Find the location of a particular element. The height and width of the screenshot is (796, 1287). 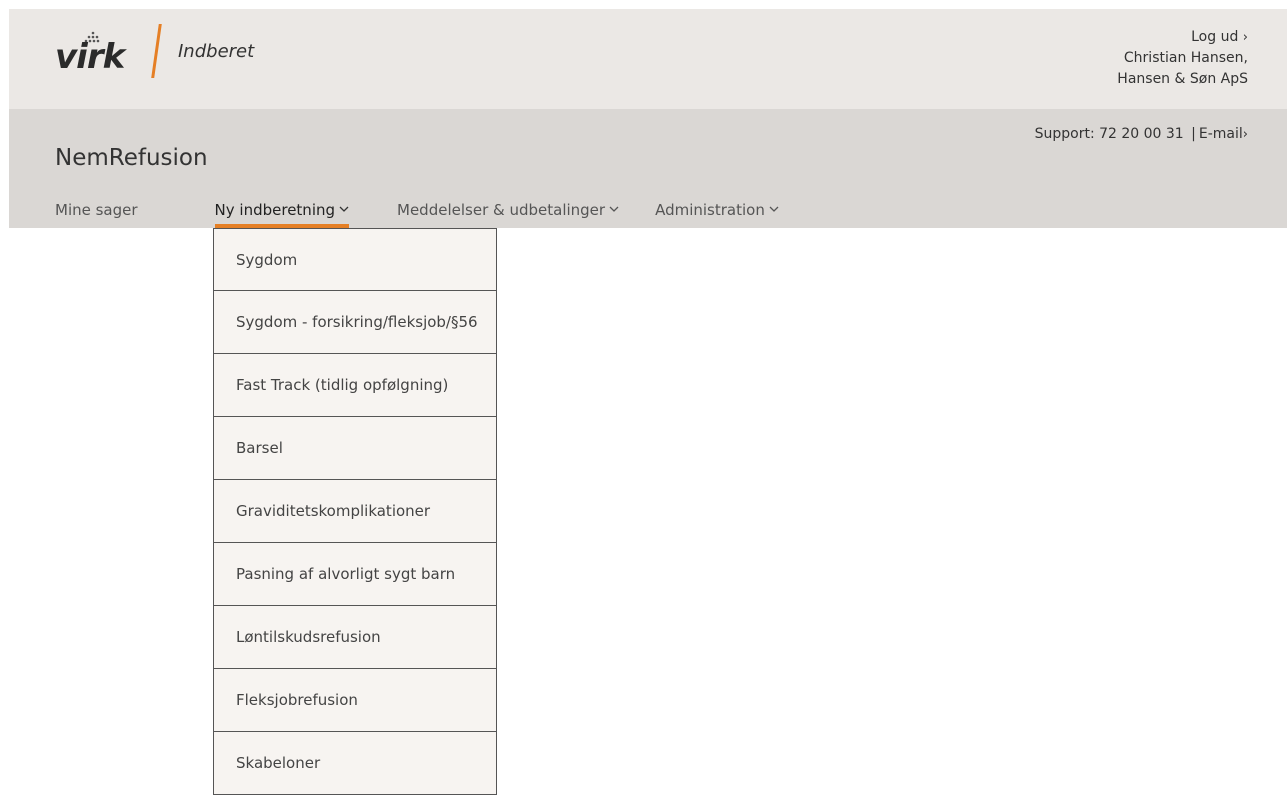

email-link: E-mail› is located at coordinates (1223, 134).